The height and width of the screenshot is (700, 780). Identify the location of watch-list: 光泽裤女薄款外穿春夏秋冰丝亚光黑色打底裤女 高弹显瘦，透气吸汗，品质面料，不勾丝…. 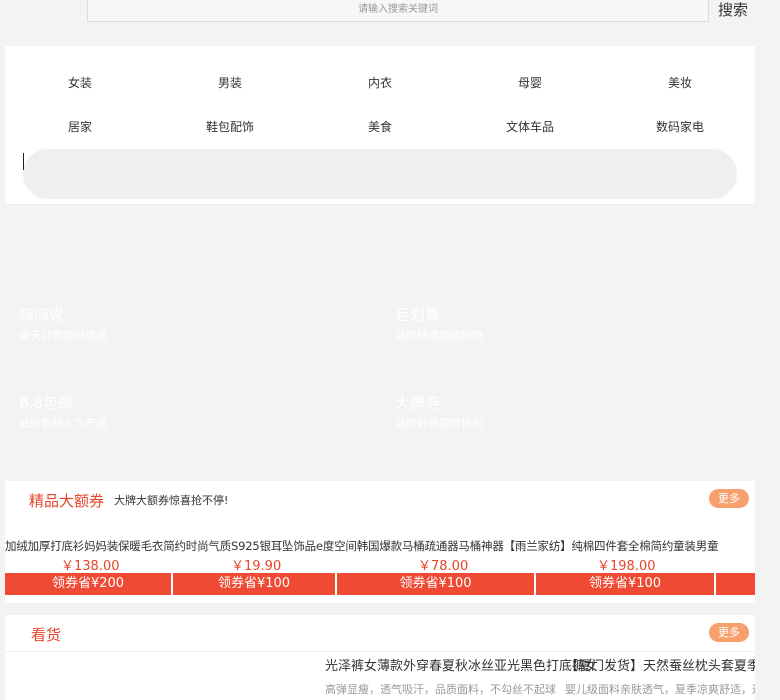
(540, 676).